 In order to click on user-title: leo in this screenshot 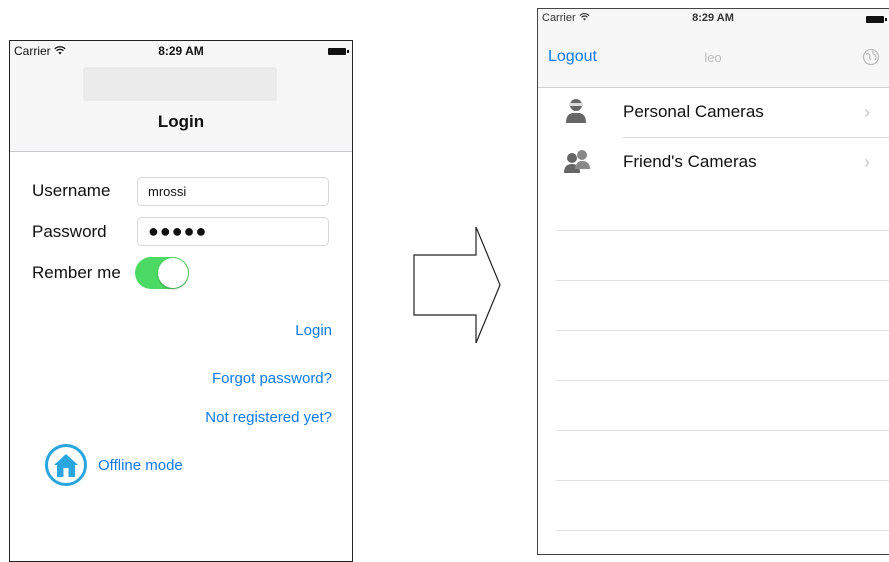, I will do `click(713, 57)`.